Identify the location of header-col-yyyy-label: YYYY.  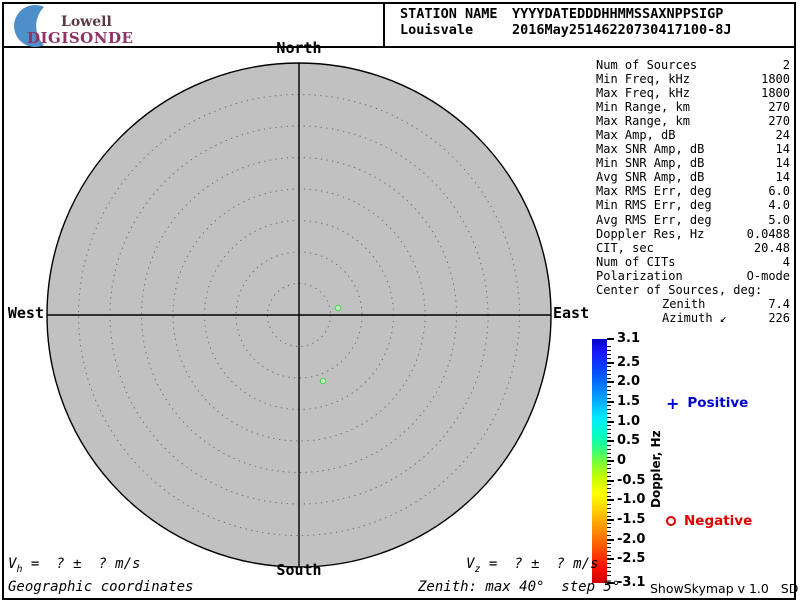
(528, 14).